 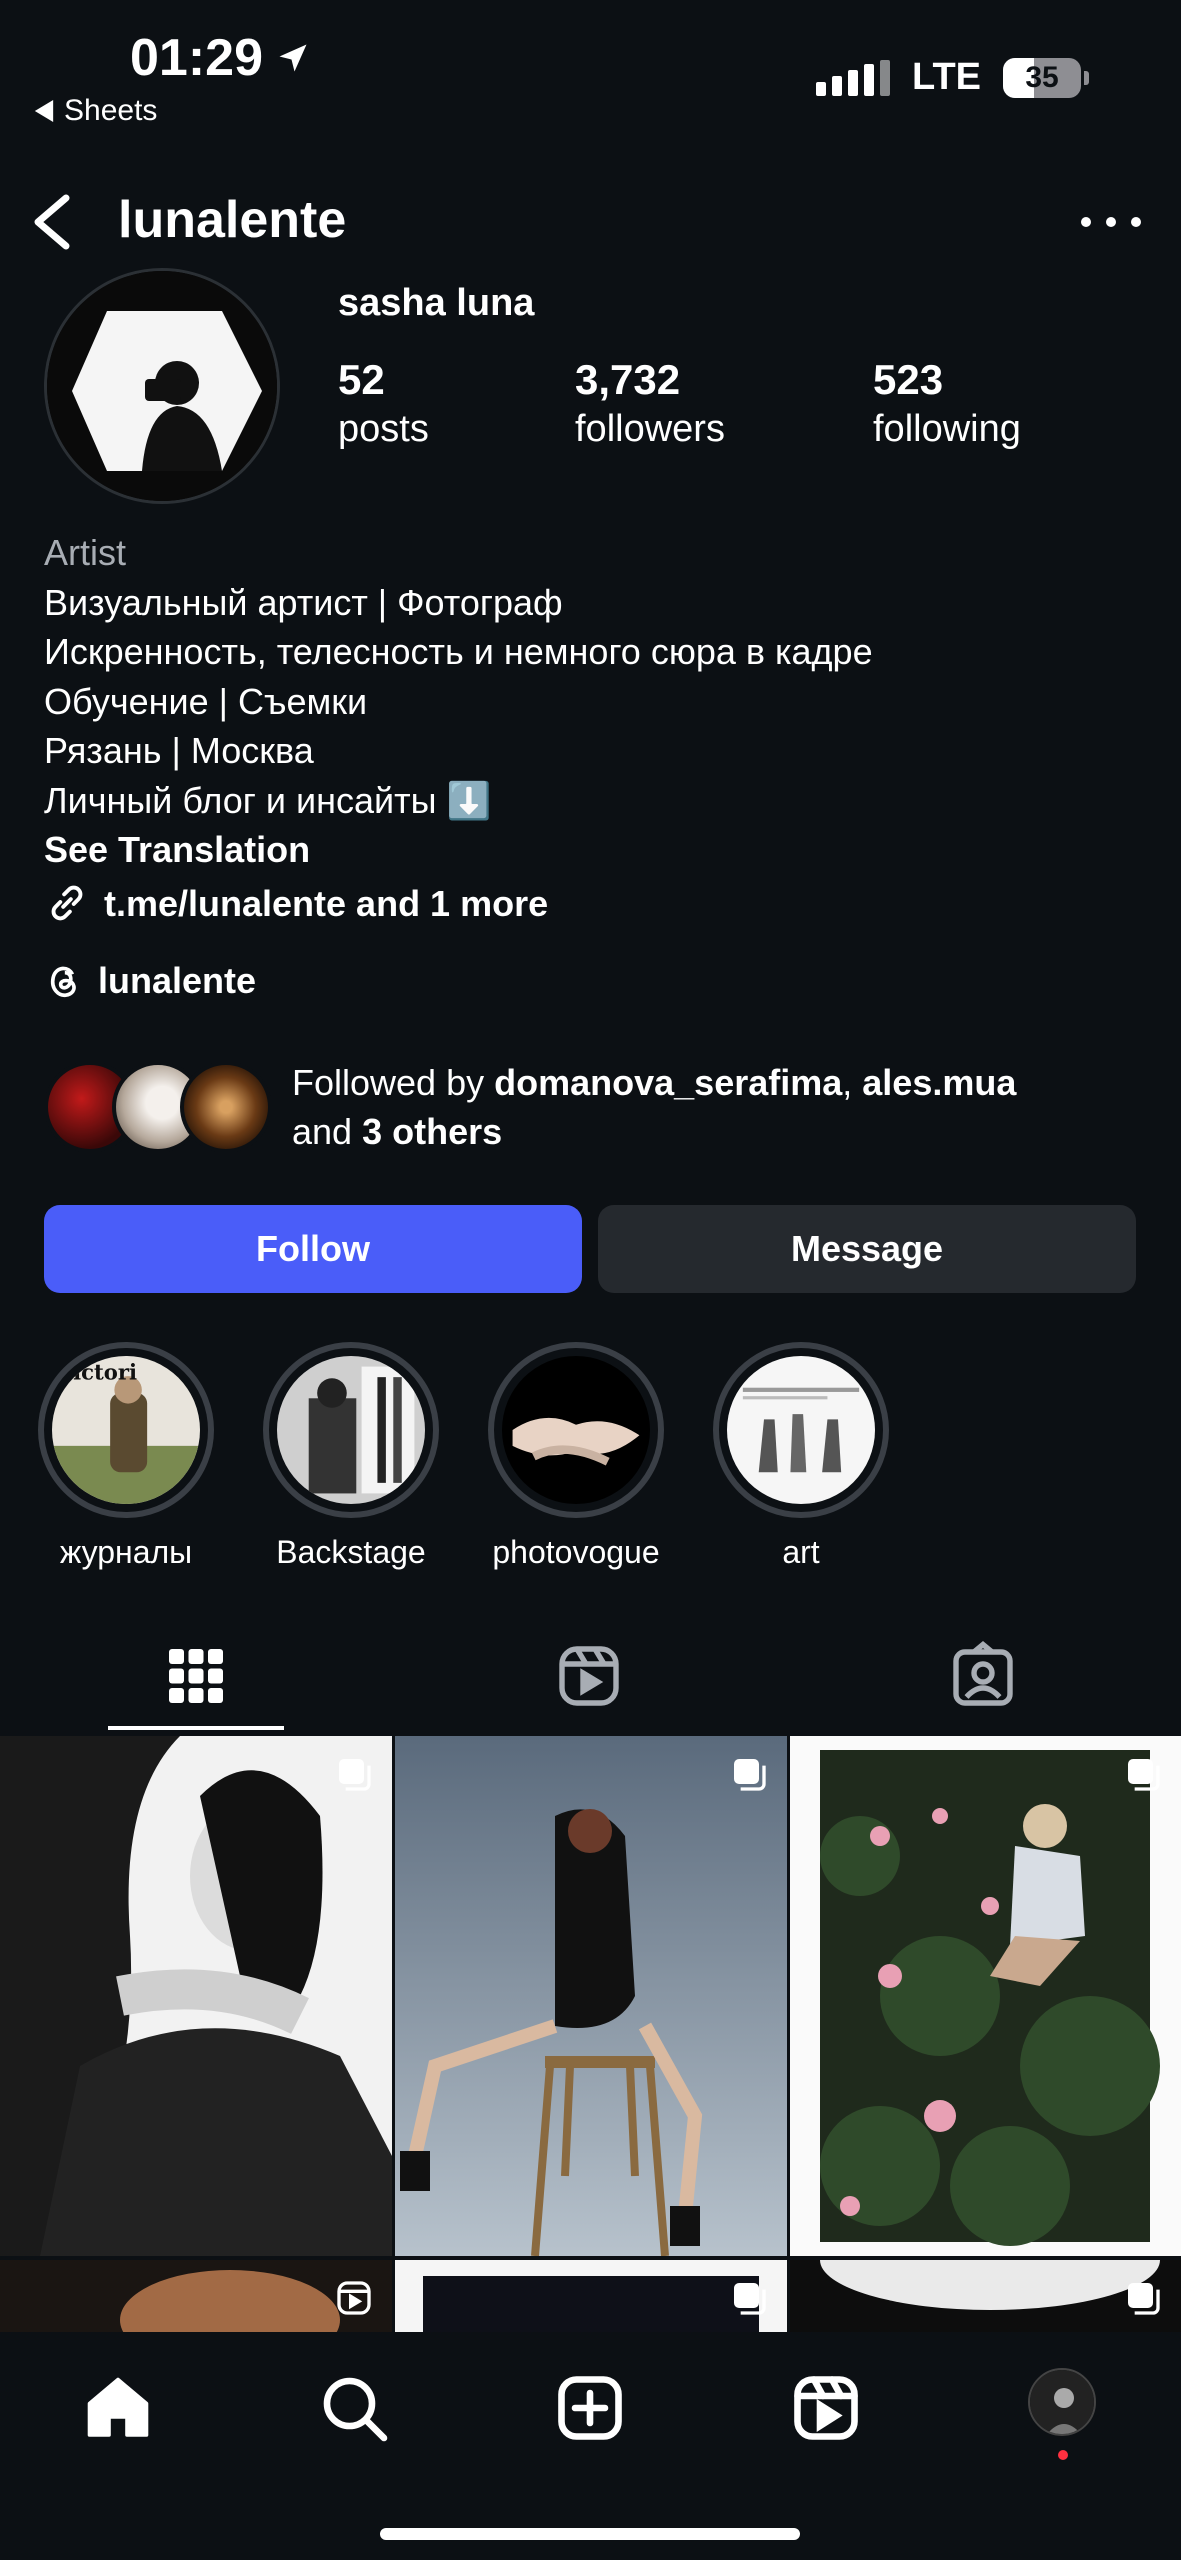 What do you see at coordinates (1062, 2402) in the screenshot?
I see `profile-avatar-nav` at bounding box center [1062, 2402].